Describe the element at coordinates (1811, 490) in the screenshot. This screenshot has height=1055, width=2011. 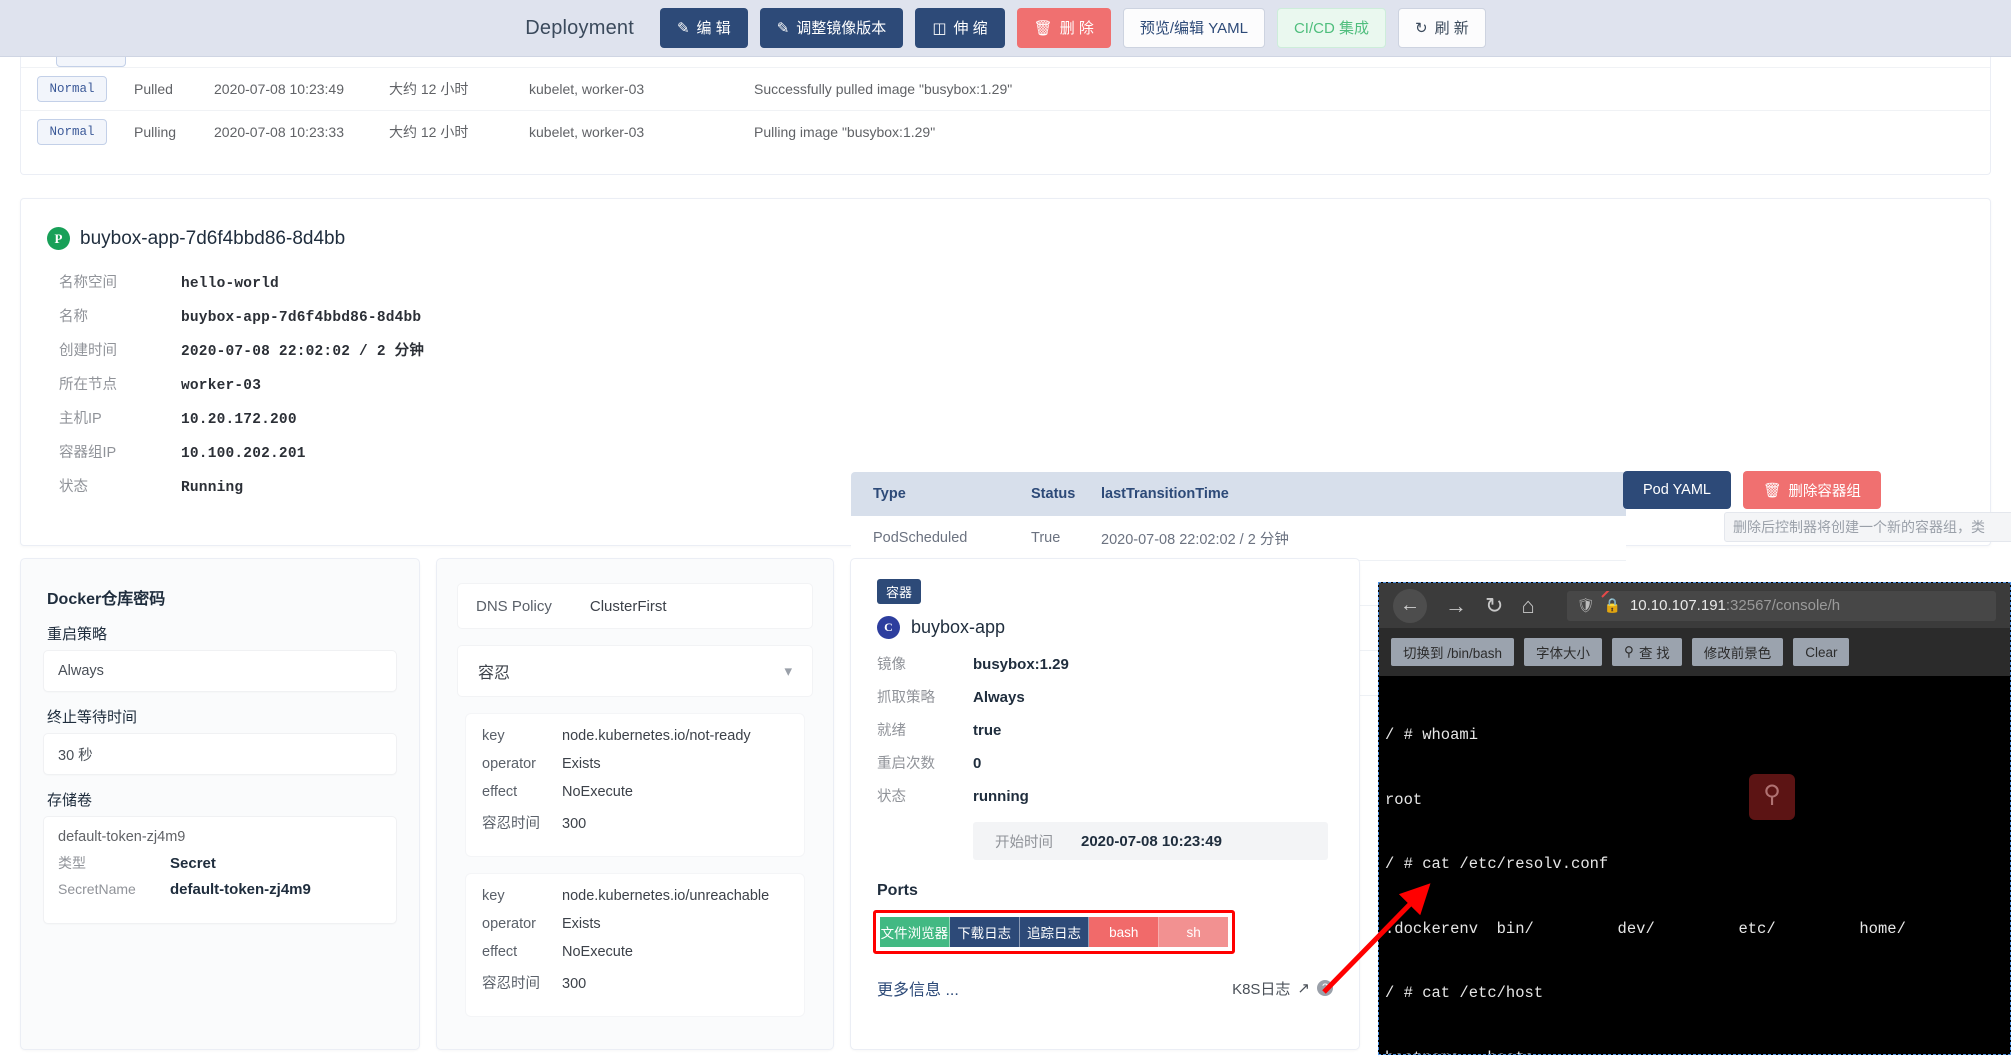
I see `delete-pod-button: 🗑 删除容器组` at that location.